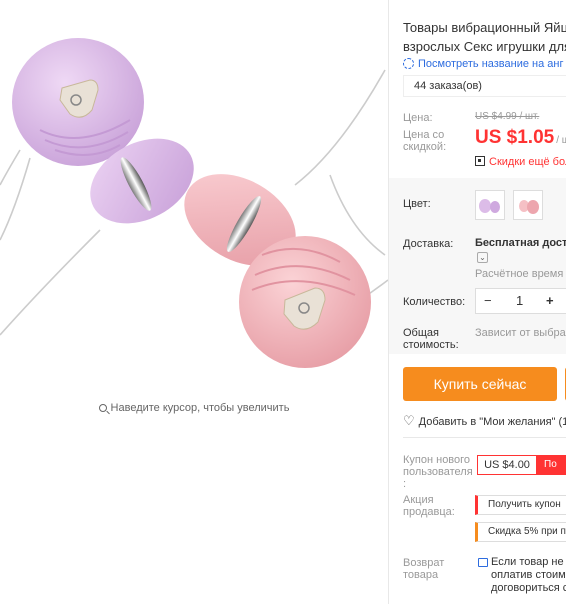 This screenshot has width=566, height=604. What do you see at coordinates (483, 64) in the screenshot?
I see `translate-link: Посмотреть название на анг` at bounding box center [483, 64].